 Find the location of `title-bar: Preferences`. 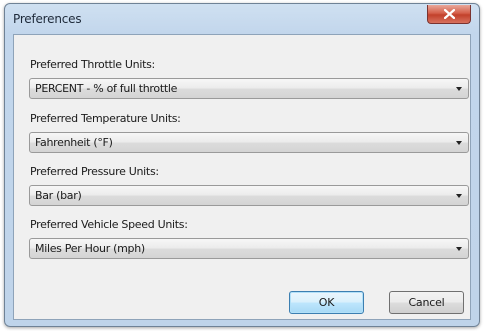

title-bar: Preferences is located at coordinates (242, 19).